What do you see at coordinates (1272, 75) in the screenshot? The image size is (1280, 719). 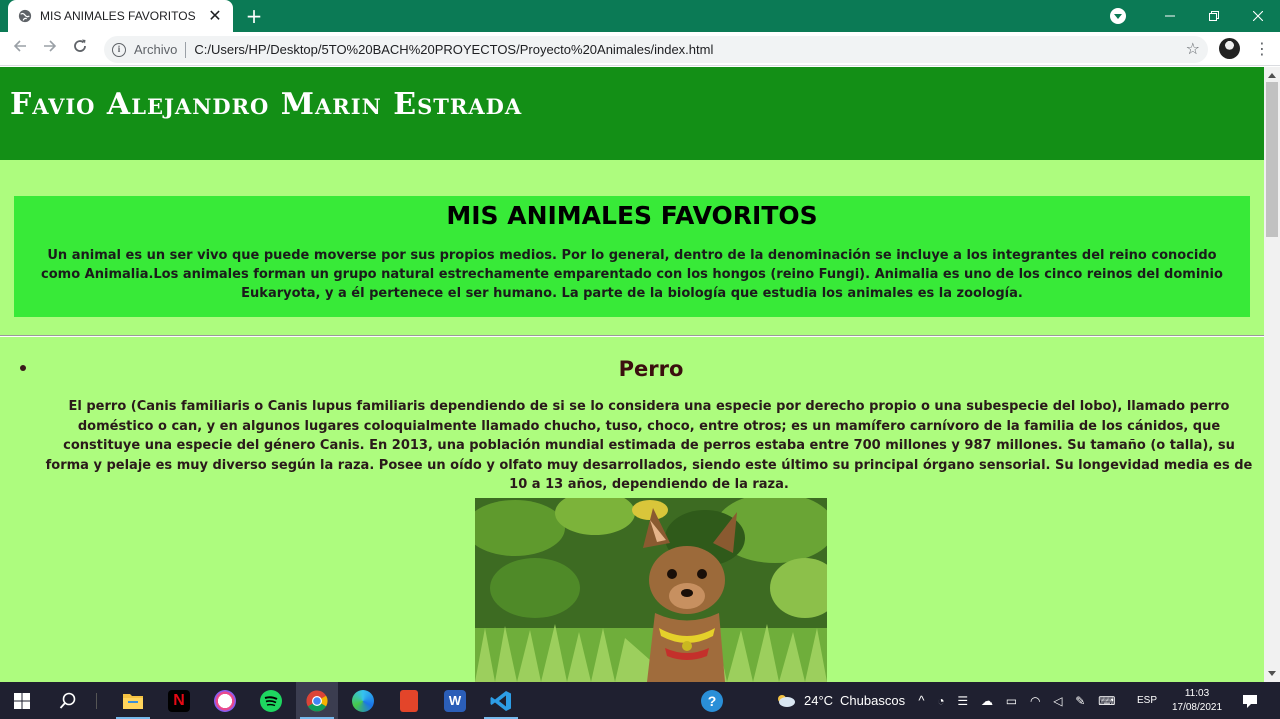 I see `scroll-up-arrow-icon` at bounding box center [1272, 75].